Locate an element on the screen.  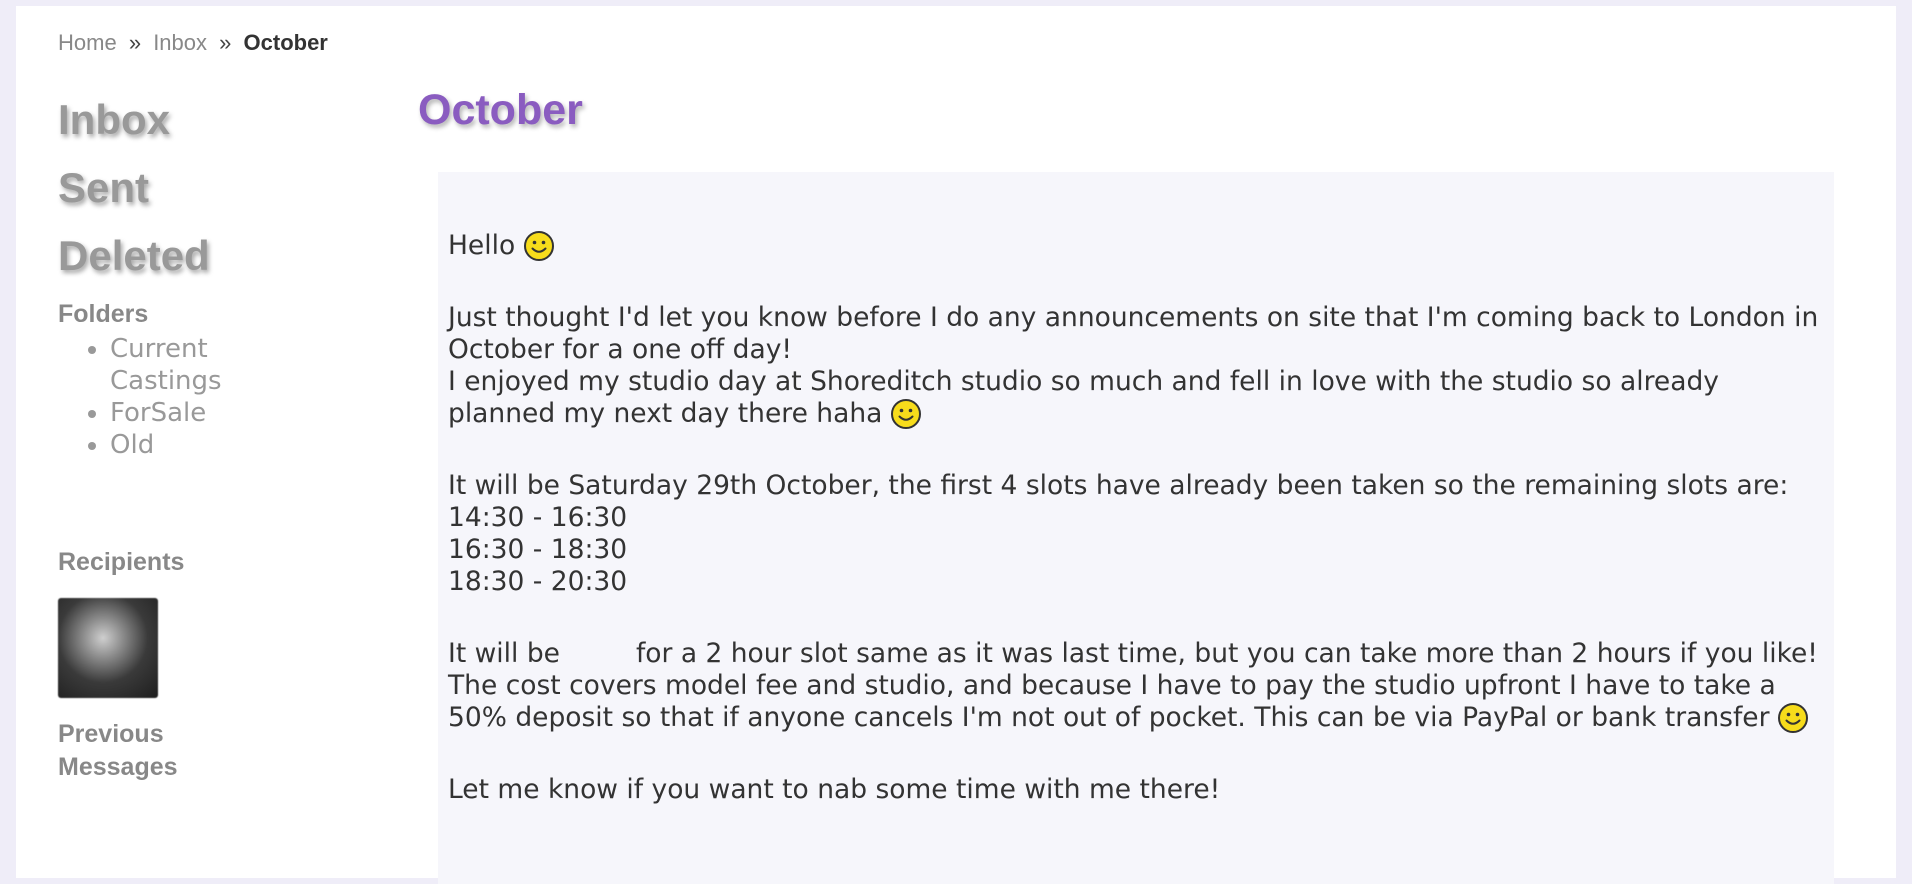
folder-old-link: Old is located at coordinates (132, 445).